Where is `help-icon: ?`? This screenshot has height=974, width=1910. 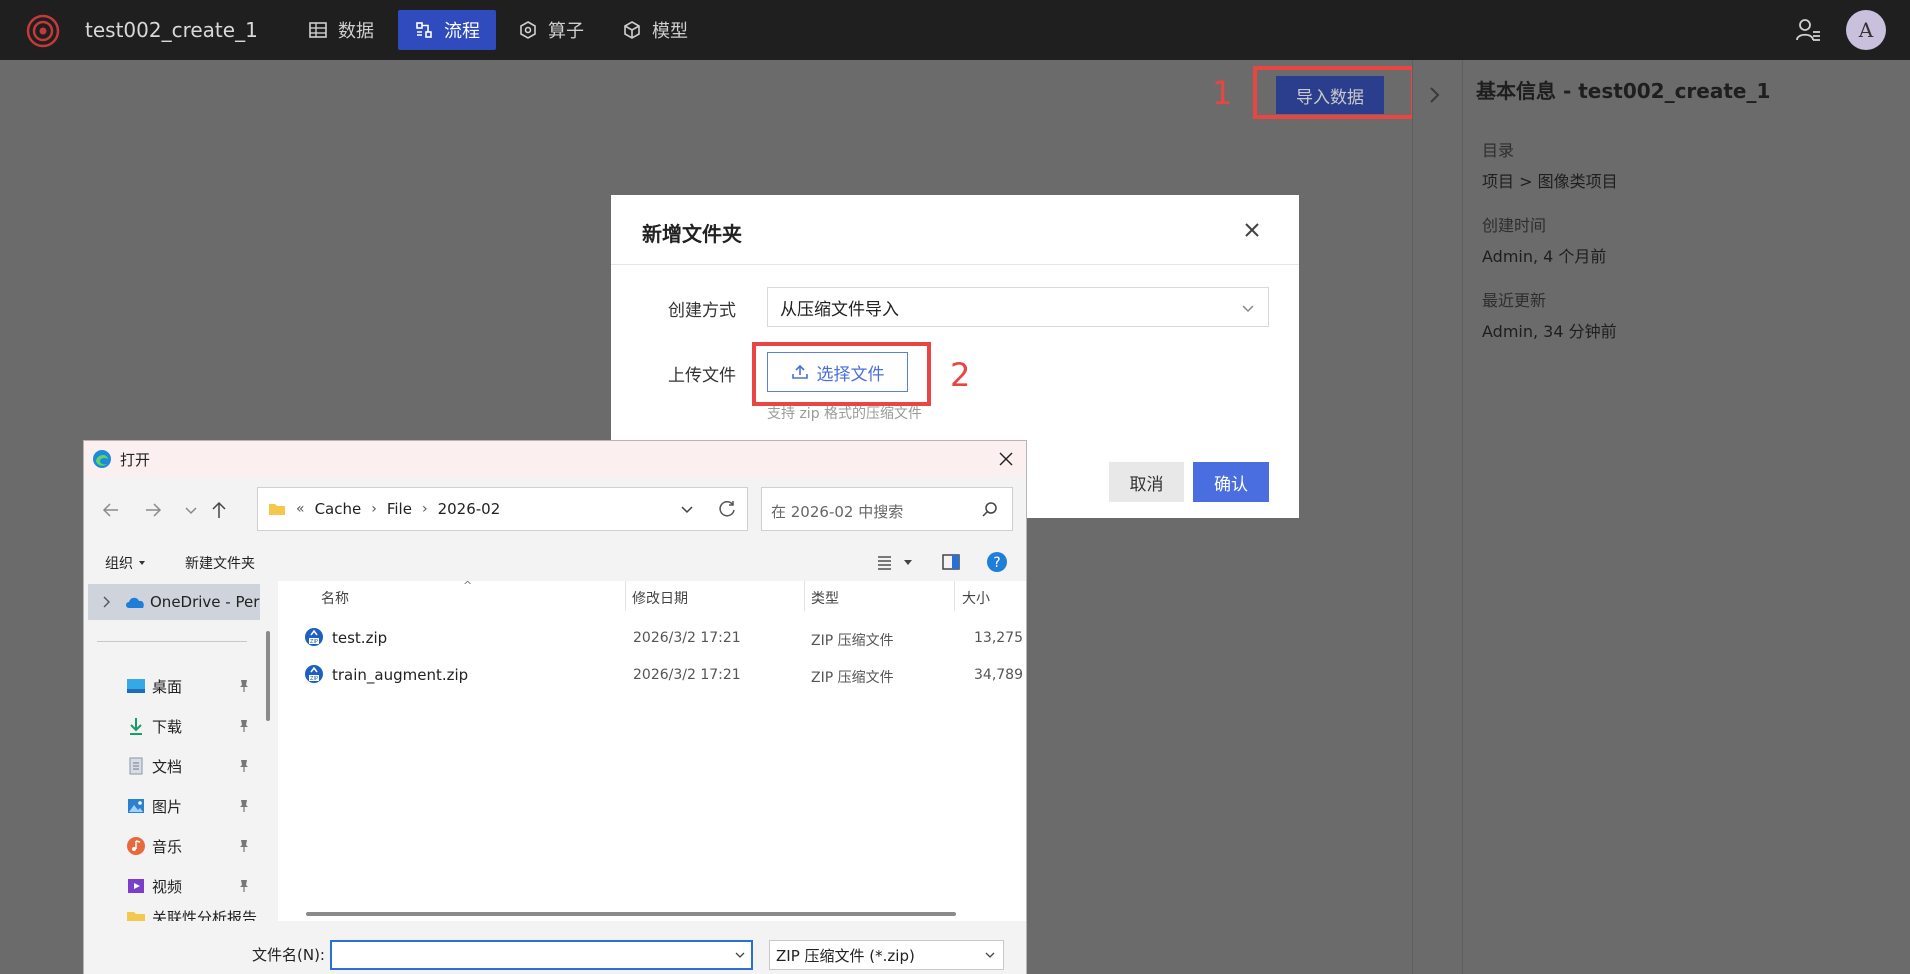
help-icon: ? is located at coordinates (997, 562).